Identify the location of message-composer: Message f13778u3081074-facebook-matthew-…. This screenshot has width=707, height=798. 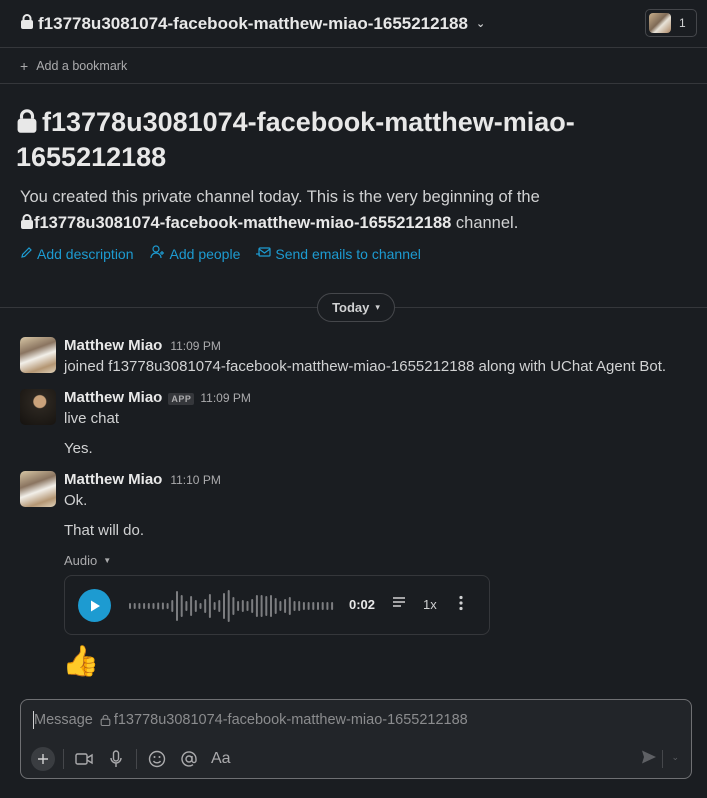
(356, 739).